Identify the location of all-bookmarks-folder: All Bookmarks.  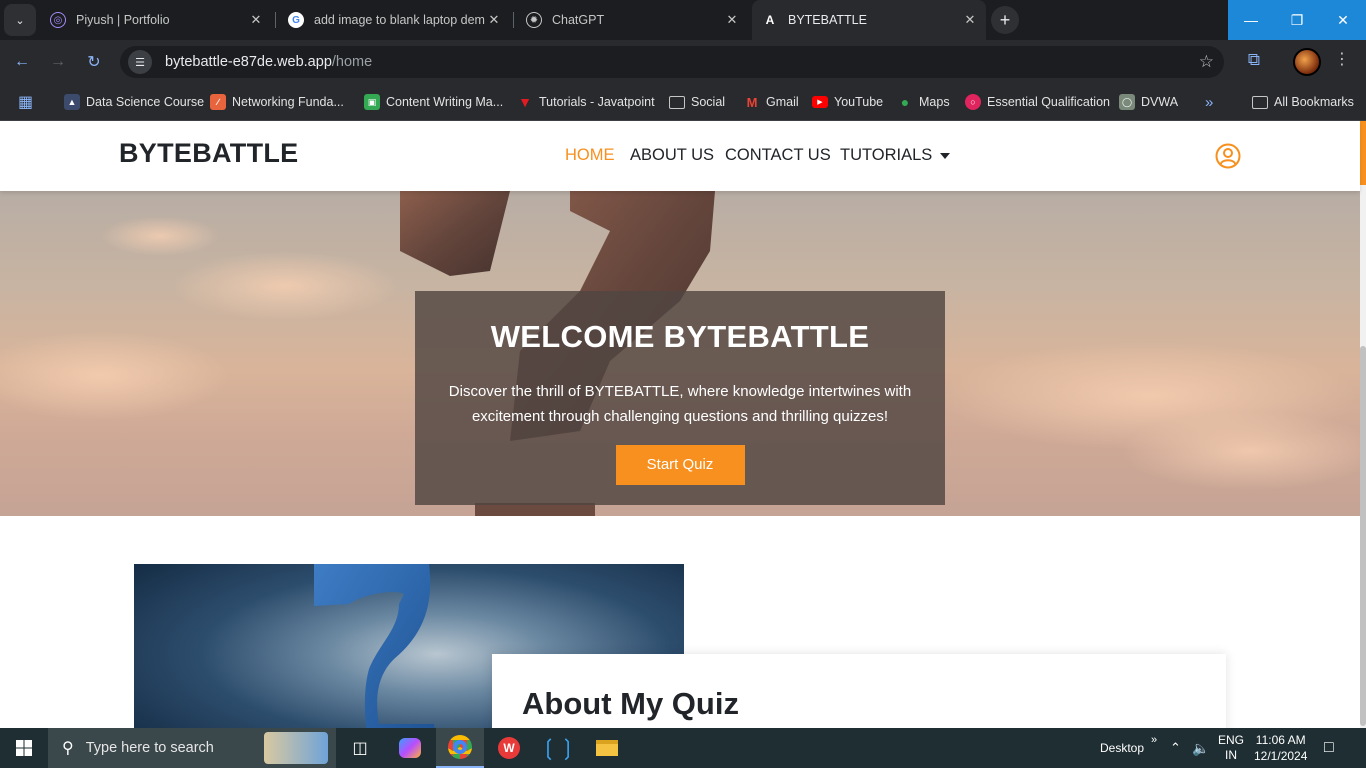
(1303, 102).